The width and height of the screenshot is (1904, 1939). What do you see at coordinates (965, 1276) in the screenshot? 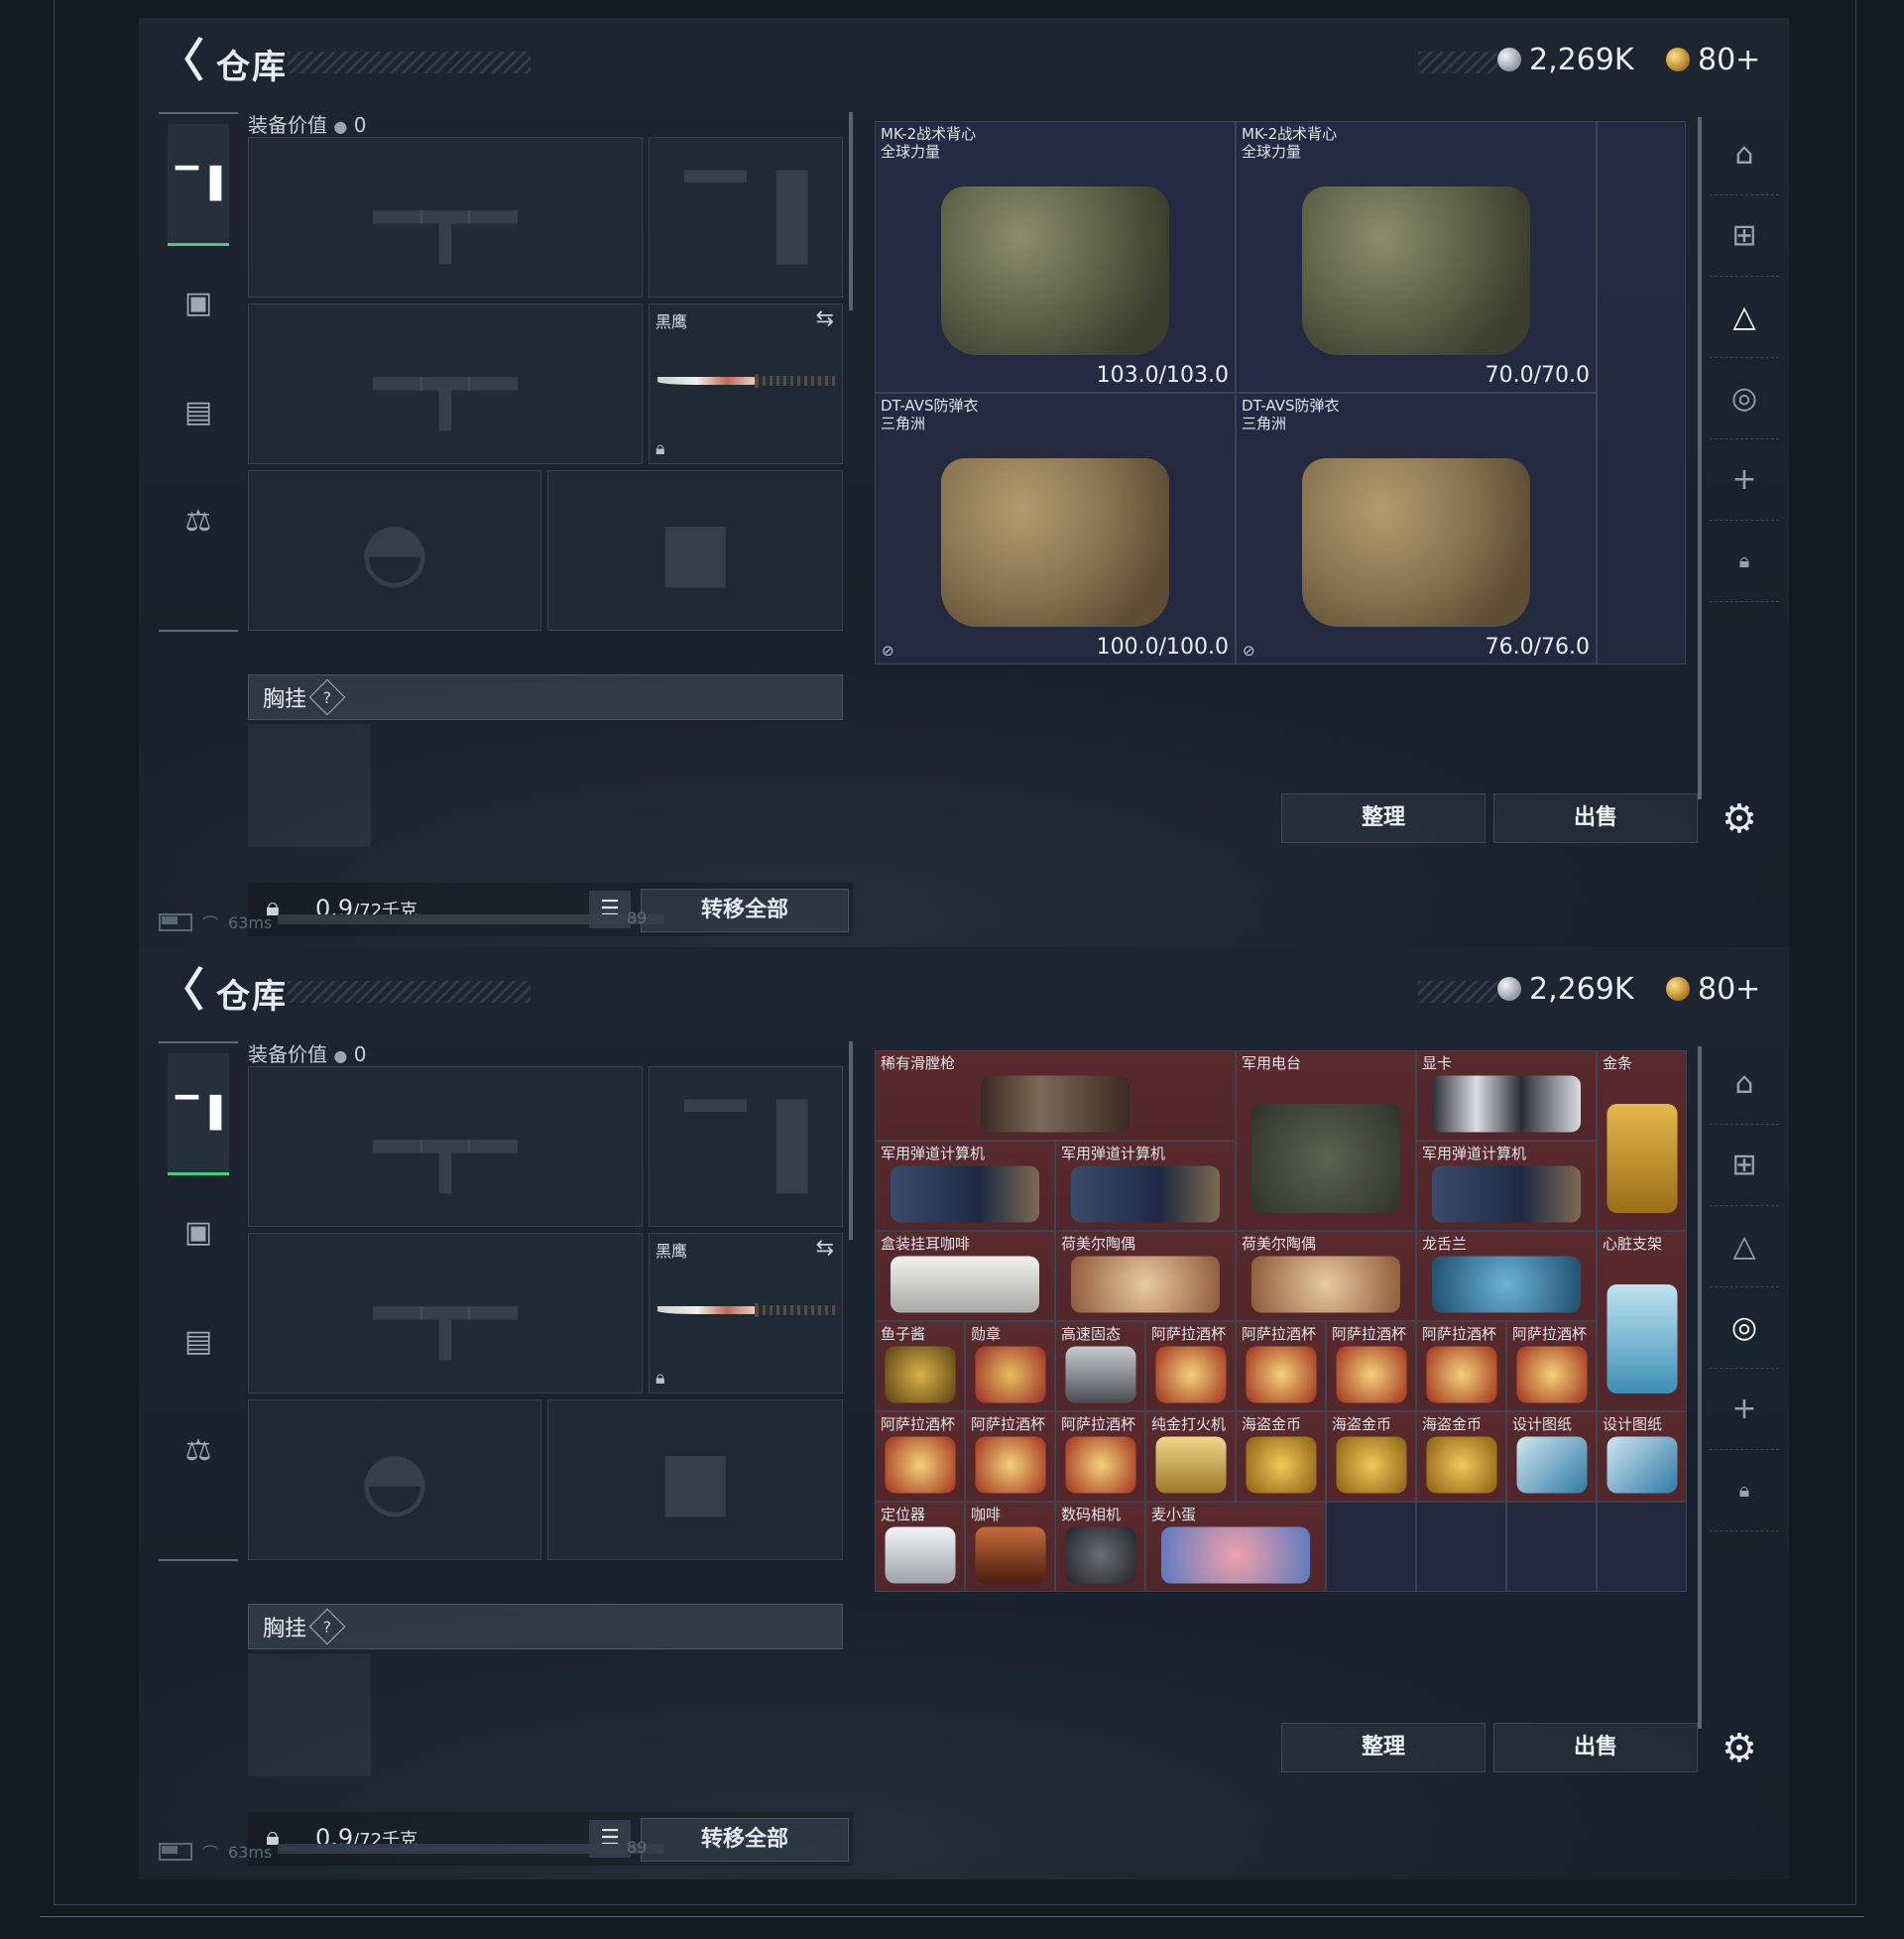
I see `stash-item: 盒装挂耳咖啡` at bounding box center [965, 1276].